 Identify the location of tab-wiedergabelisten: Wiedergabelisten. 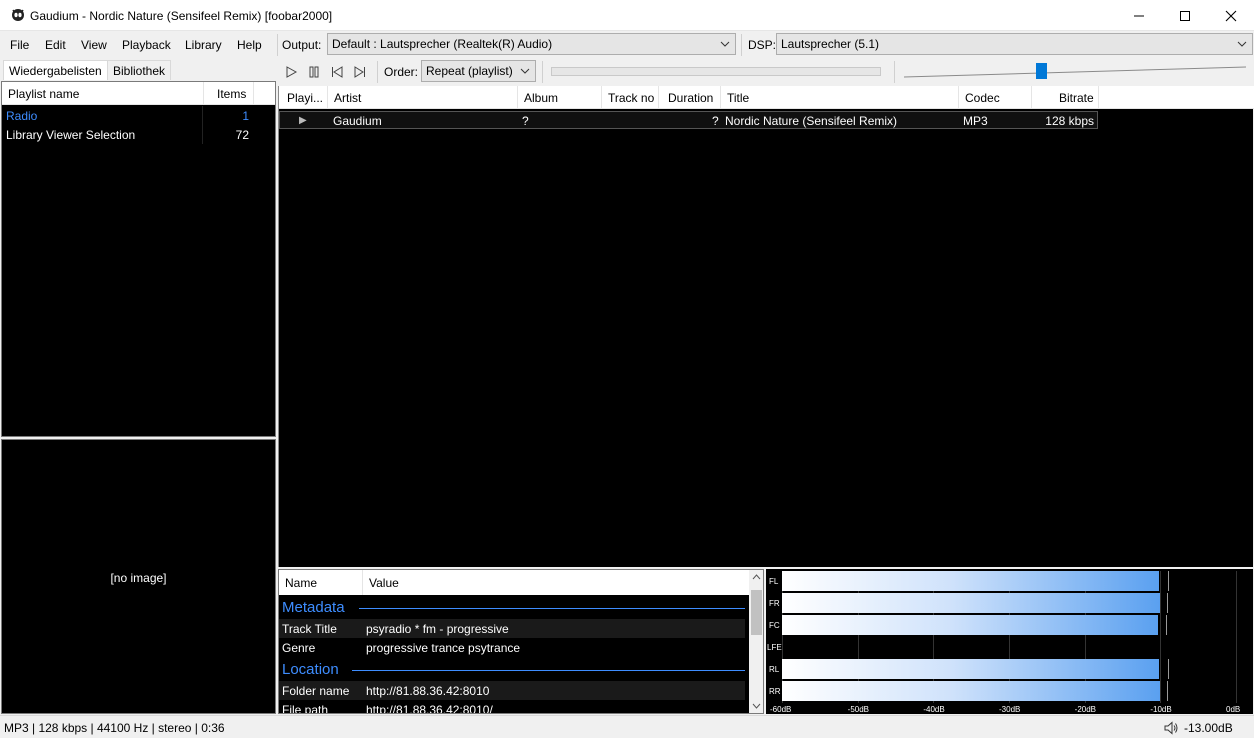
(55, 70).